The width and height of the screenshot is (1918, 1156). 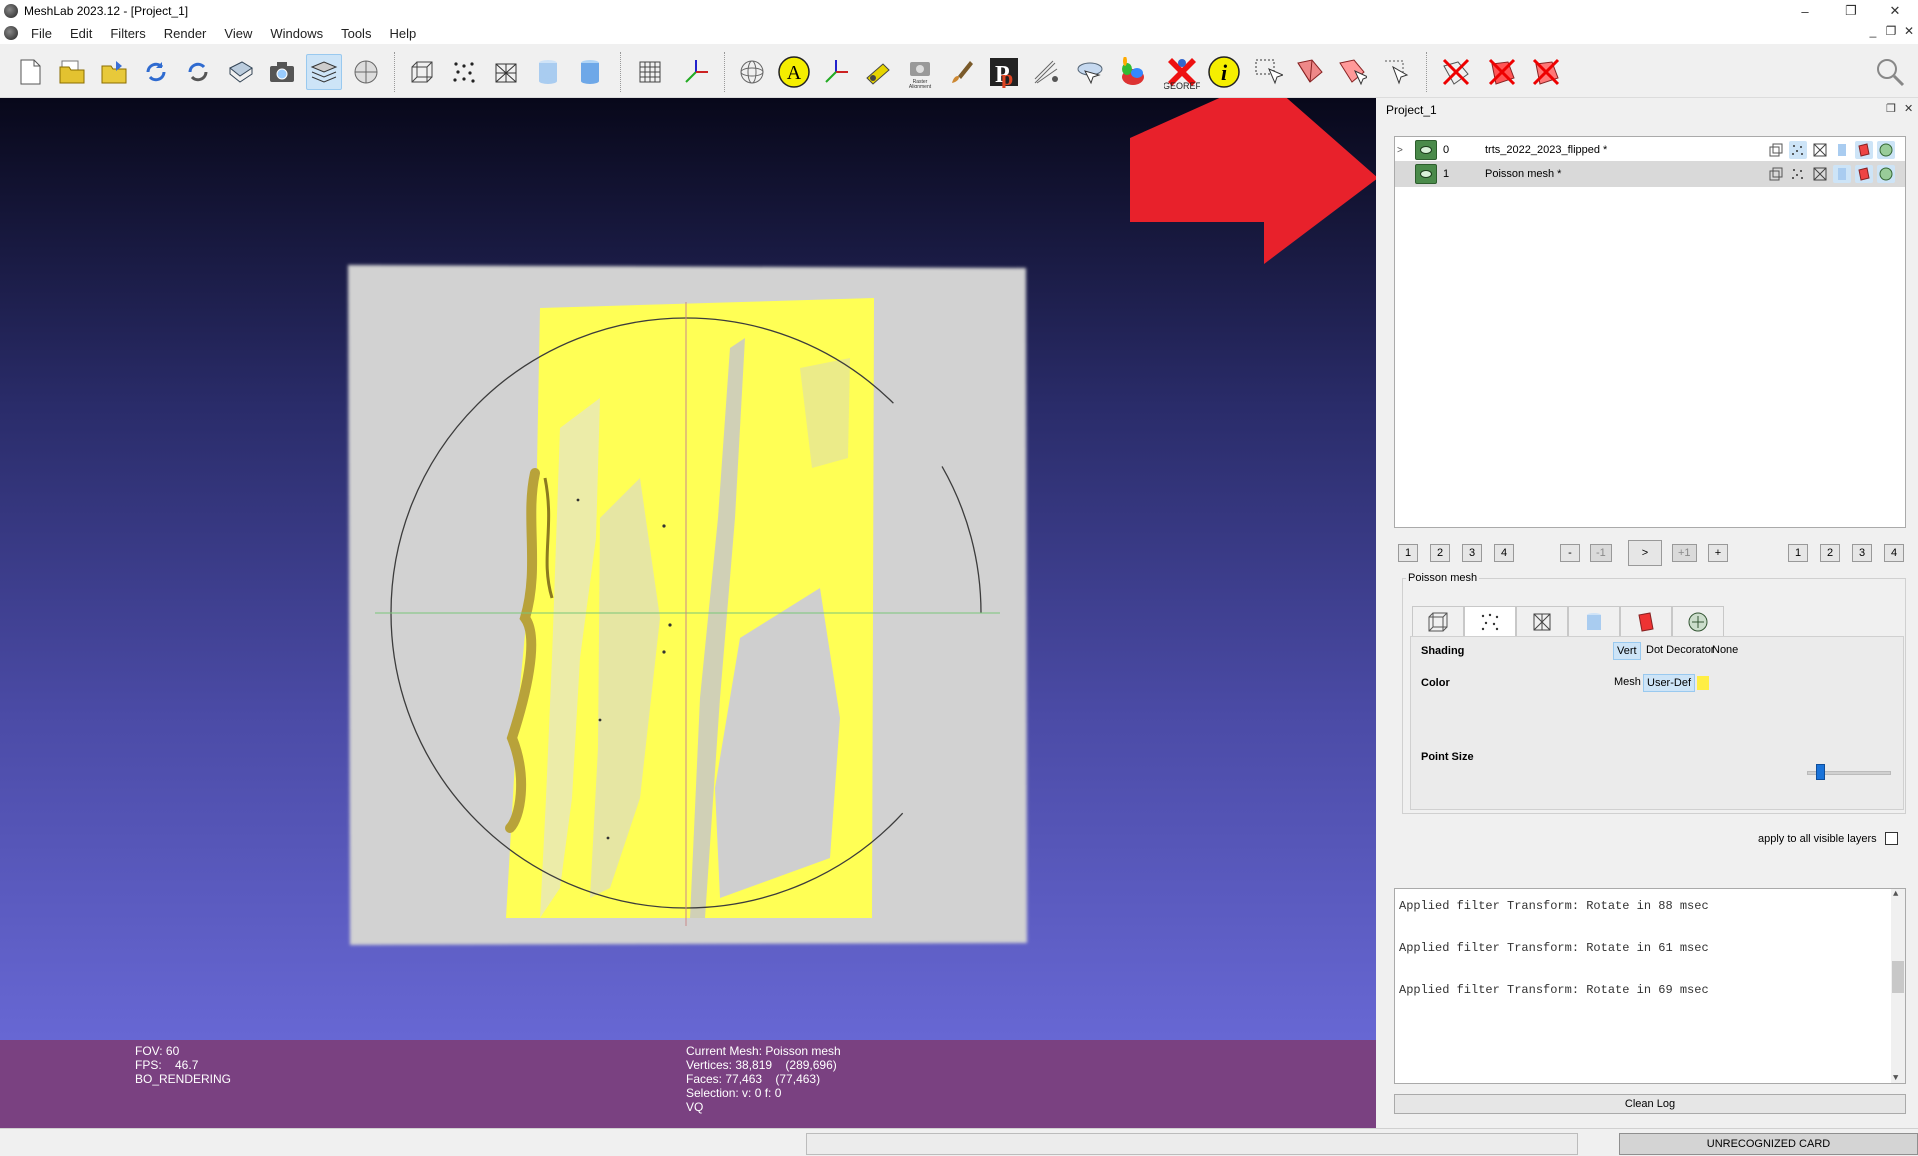 I want to click on import-mesh-icon, so click(x=114, y=72).